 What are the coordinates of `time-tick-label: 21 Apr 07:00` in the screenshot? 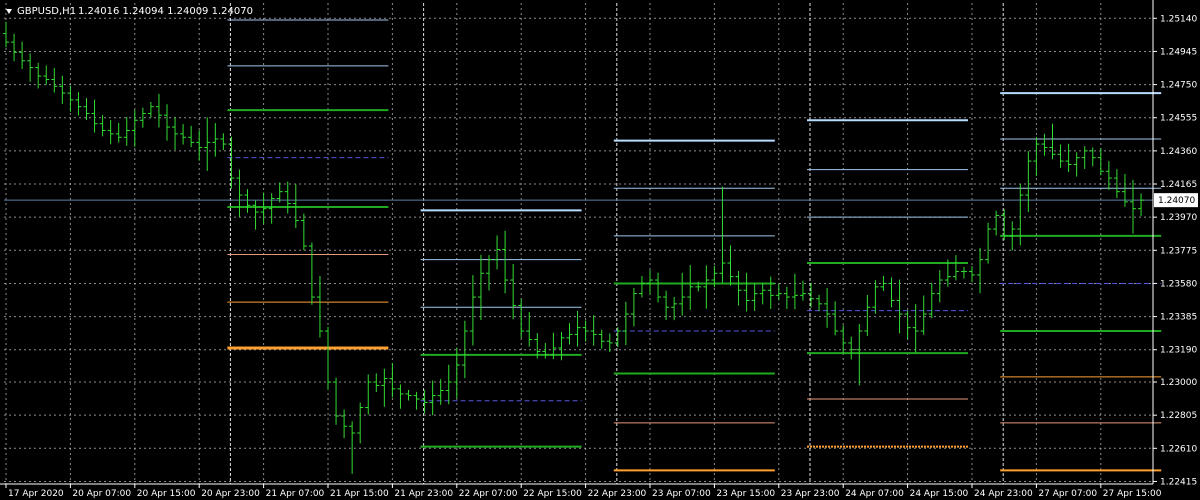 It's located at (295, 494).